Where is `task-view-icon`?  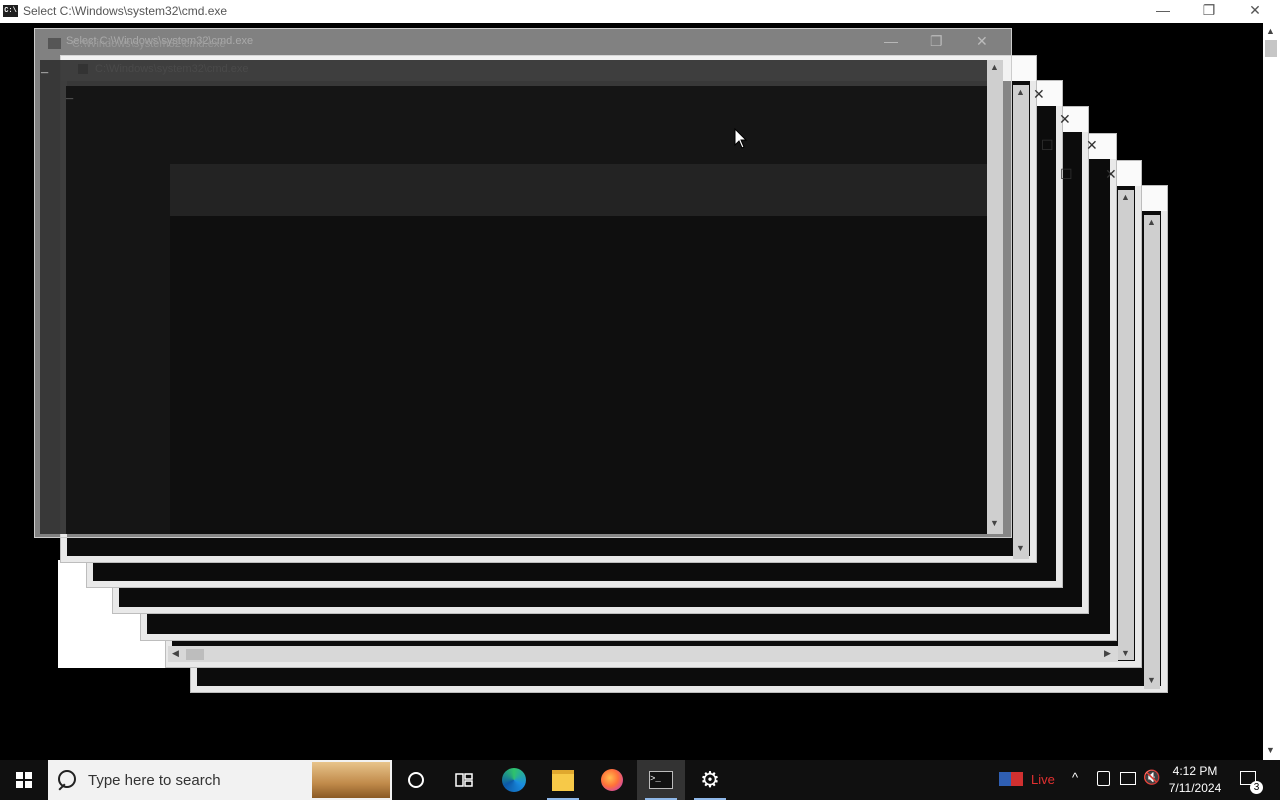 task-view-icon is located at coordinates (464, 780).